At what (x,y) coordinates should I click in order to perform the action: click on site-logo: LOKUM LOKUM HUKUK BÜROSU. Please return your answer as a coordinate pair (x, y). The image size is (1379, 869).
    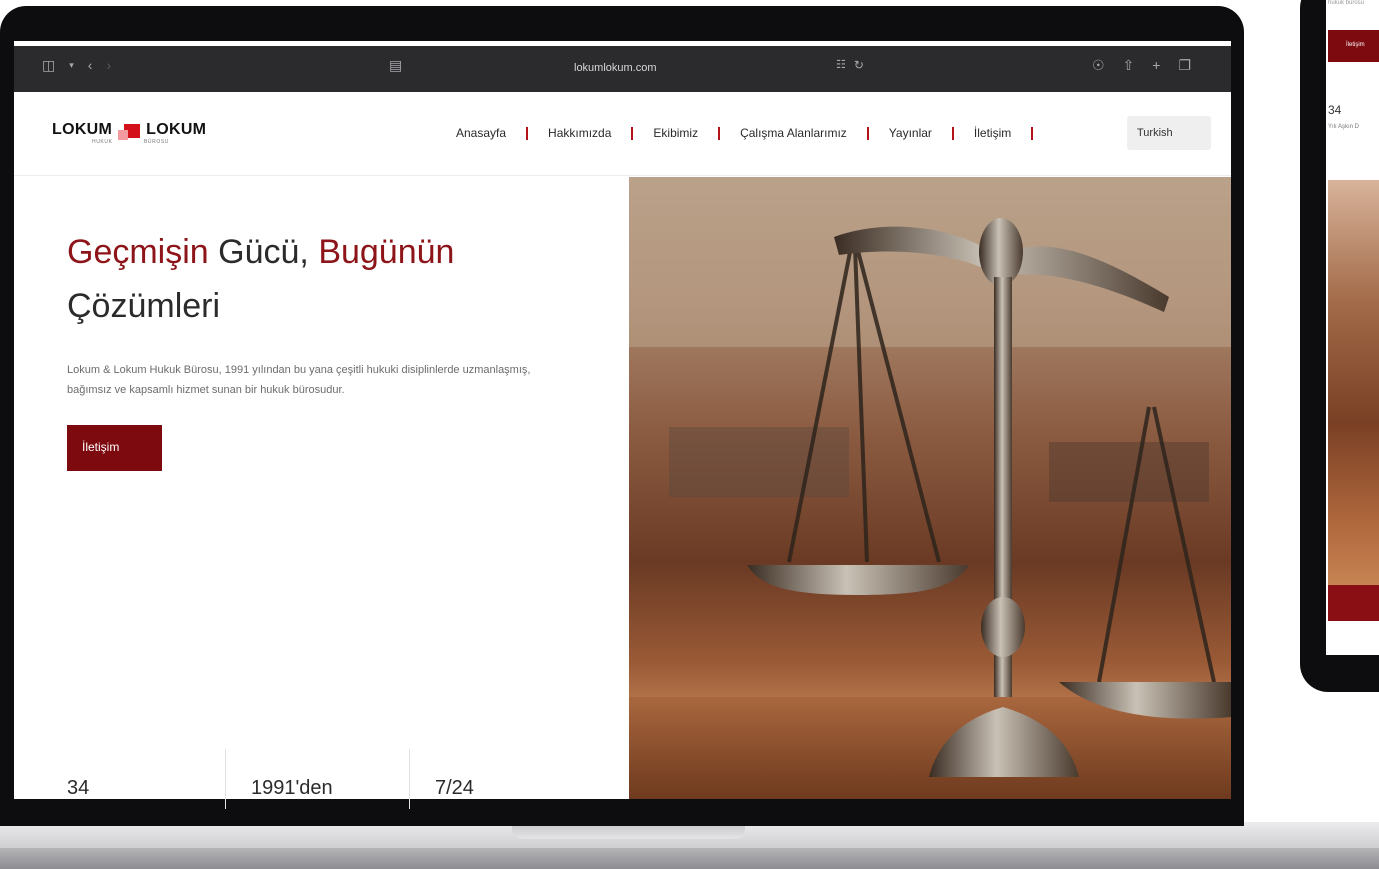
    Looking at the image, I should click on (129, 132).